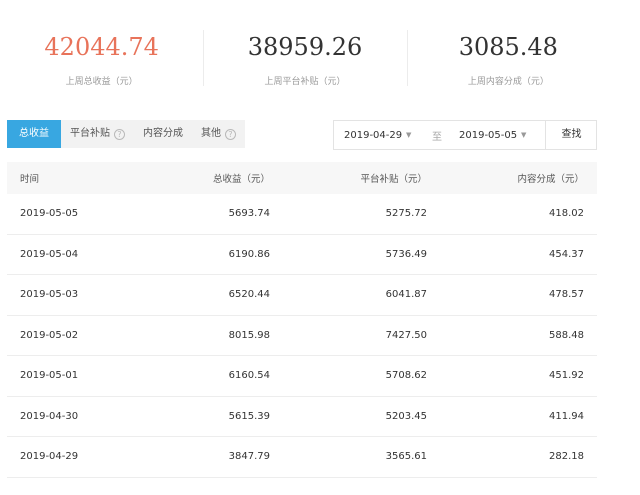 The image size is (640, 495). Describe the element at coordinates (406, 214) in the screenshot. I see `cell-platform-subsidy: 5275.72` at that location.